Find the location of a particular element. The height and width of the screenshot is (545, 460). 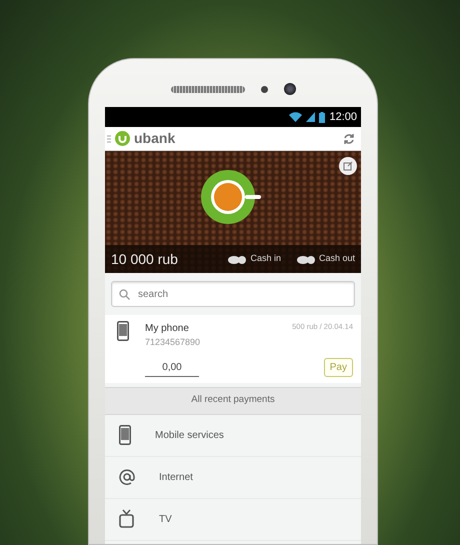

phone-number: 71234567890 is located at coordinates (173, 342).